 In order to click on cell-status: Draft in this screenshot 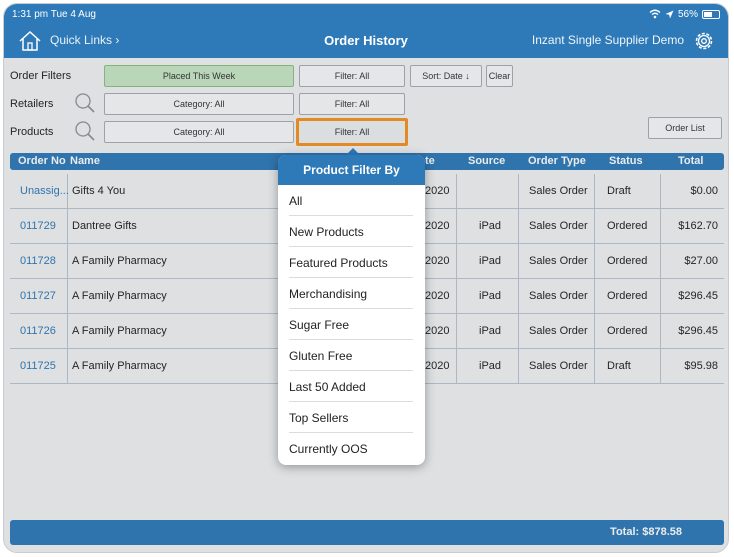, I will do `click(619, 191)`.